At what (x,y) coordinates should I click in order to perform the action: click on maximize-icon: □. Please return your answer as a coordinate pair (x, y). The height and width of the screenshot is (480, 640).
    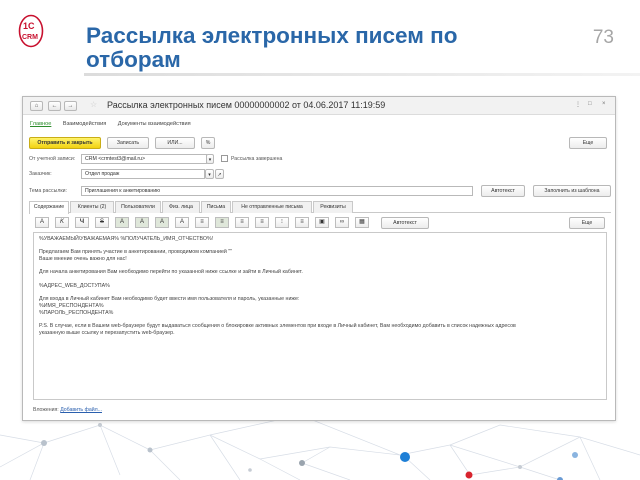
    Looking at the image, I should click on (590, 104).